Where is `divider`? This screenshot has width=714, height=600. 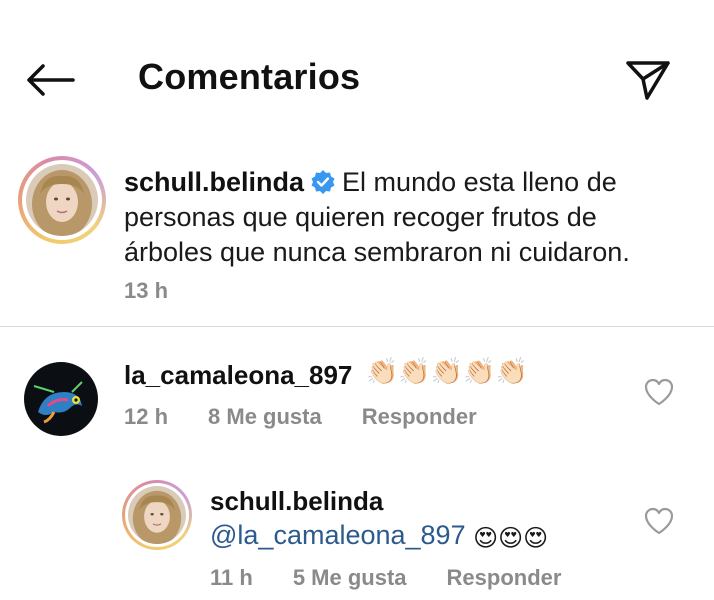
divider is located at coordinates (357, 326).